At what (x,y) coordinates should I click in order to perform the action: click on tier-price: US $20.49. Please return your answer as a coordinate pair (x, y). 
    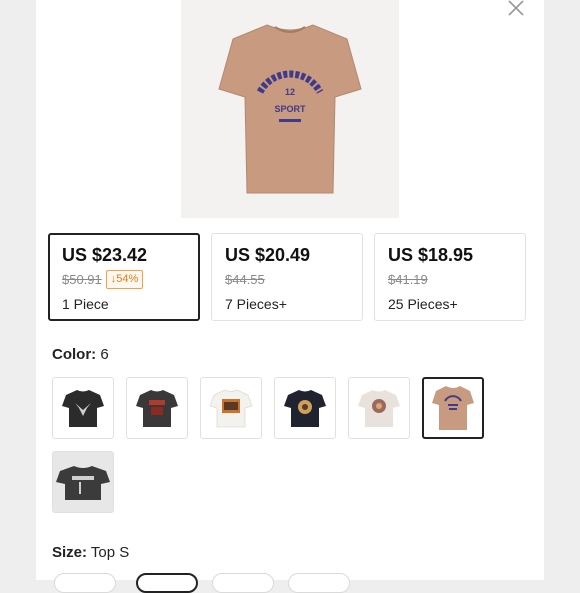
    Looking at the image, I should click on (268, 255).